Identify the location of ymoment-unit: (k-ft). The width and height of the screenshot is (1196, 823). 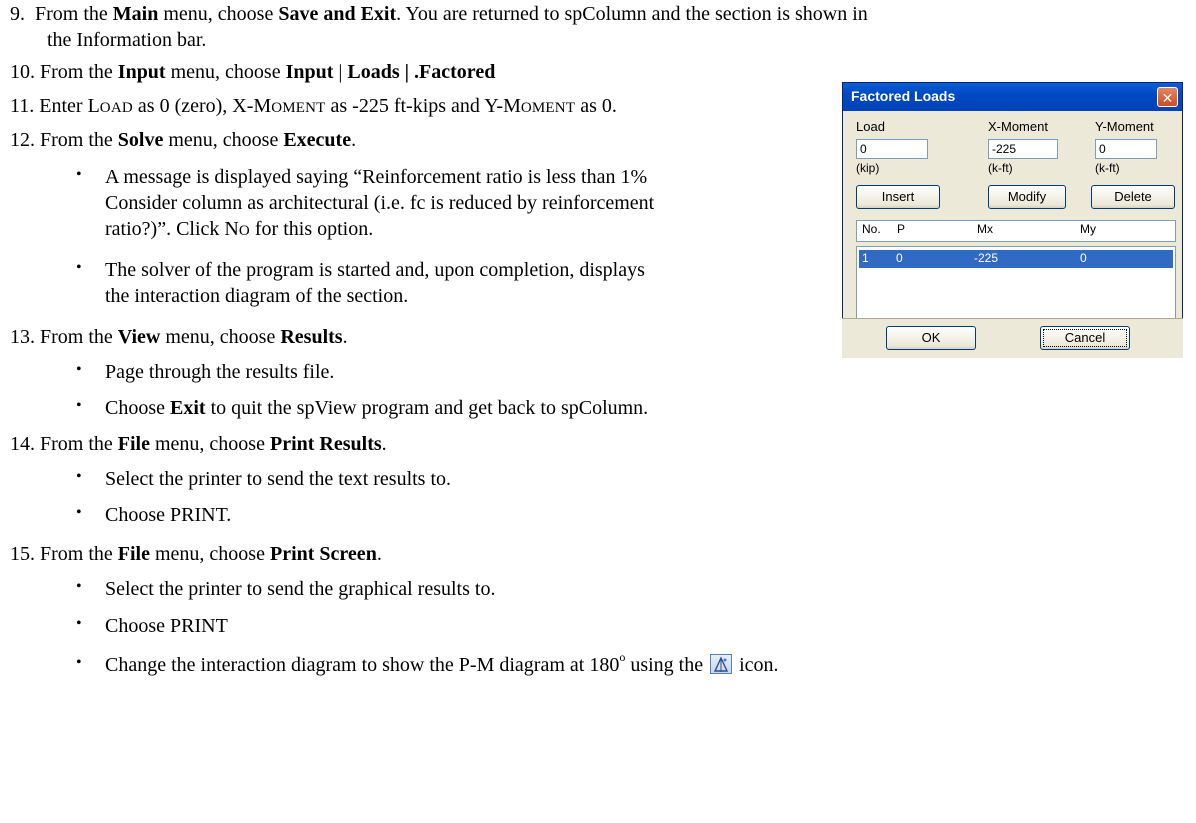
(1107, 168).